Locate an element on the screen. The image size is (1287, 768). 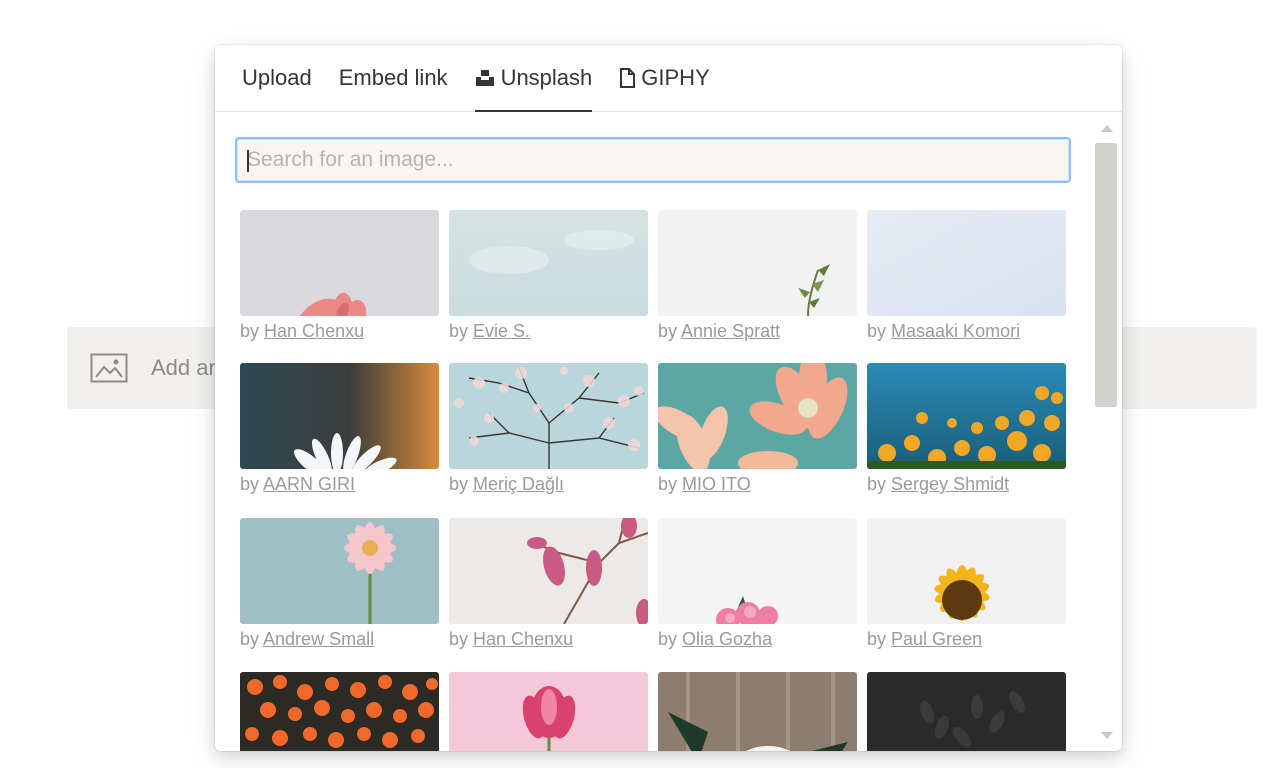
photo-card: by Masaaki Komori is located at coordinates (966, 276).